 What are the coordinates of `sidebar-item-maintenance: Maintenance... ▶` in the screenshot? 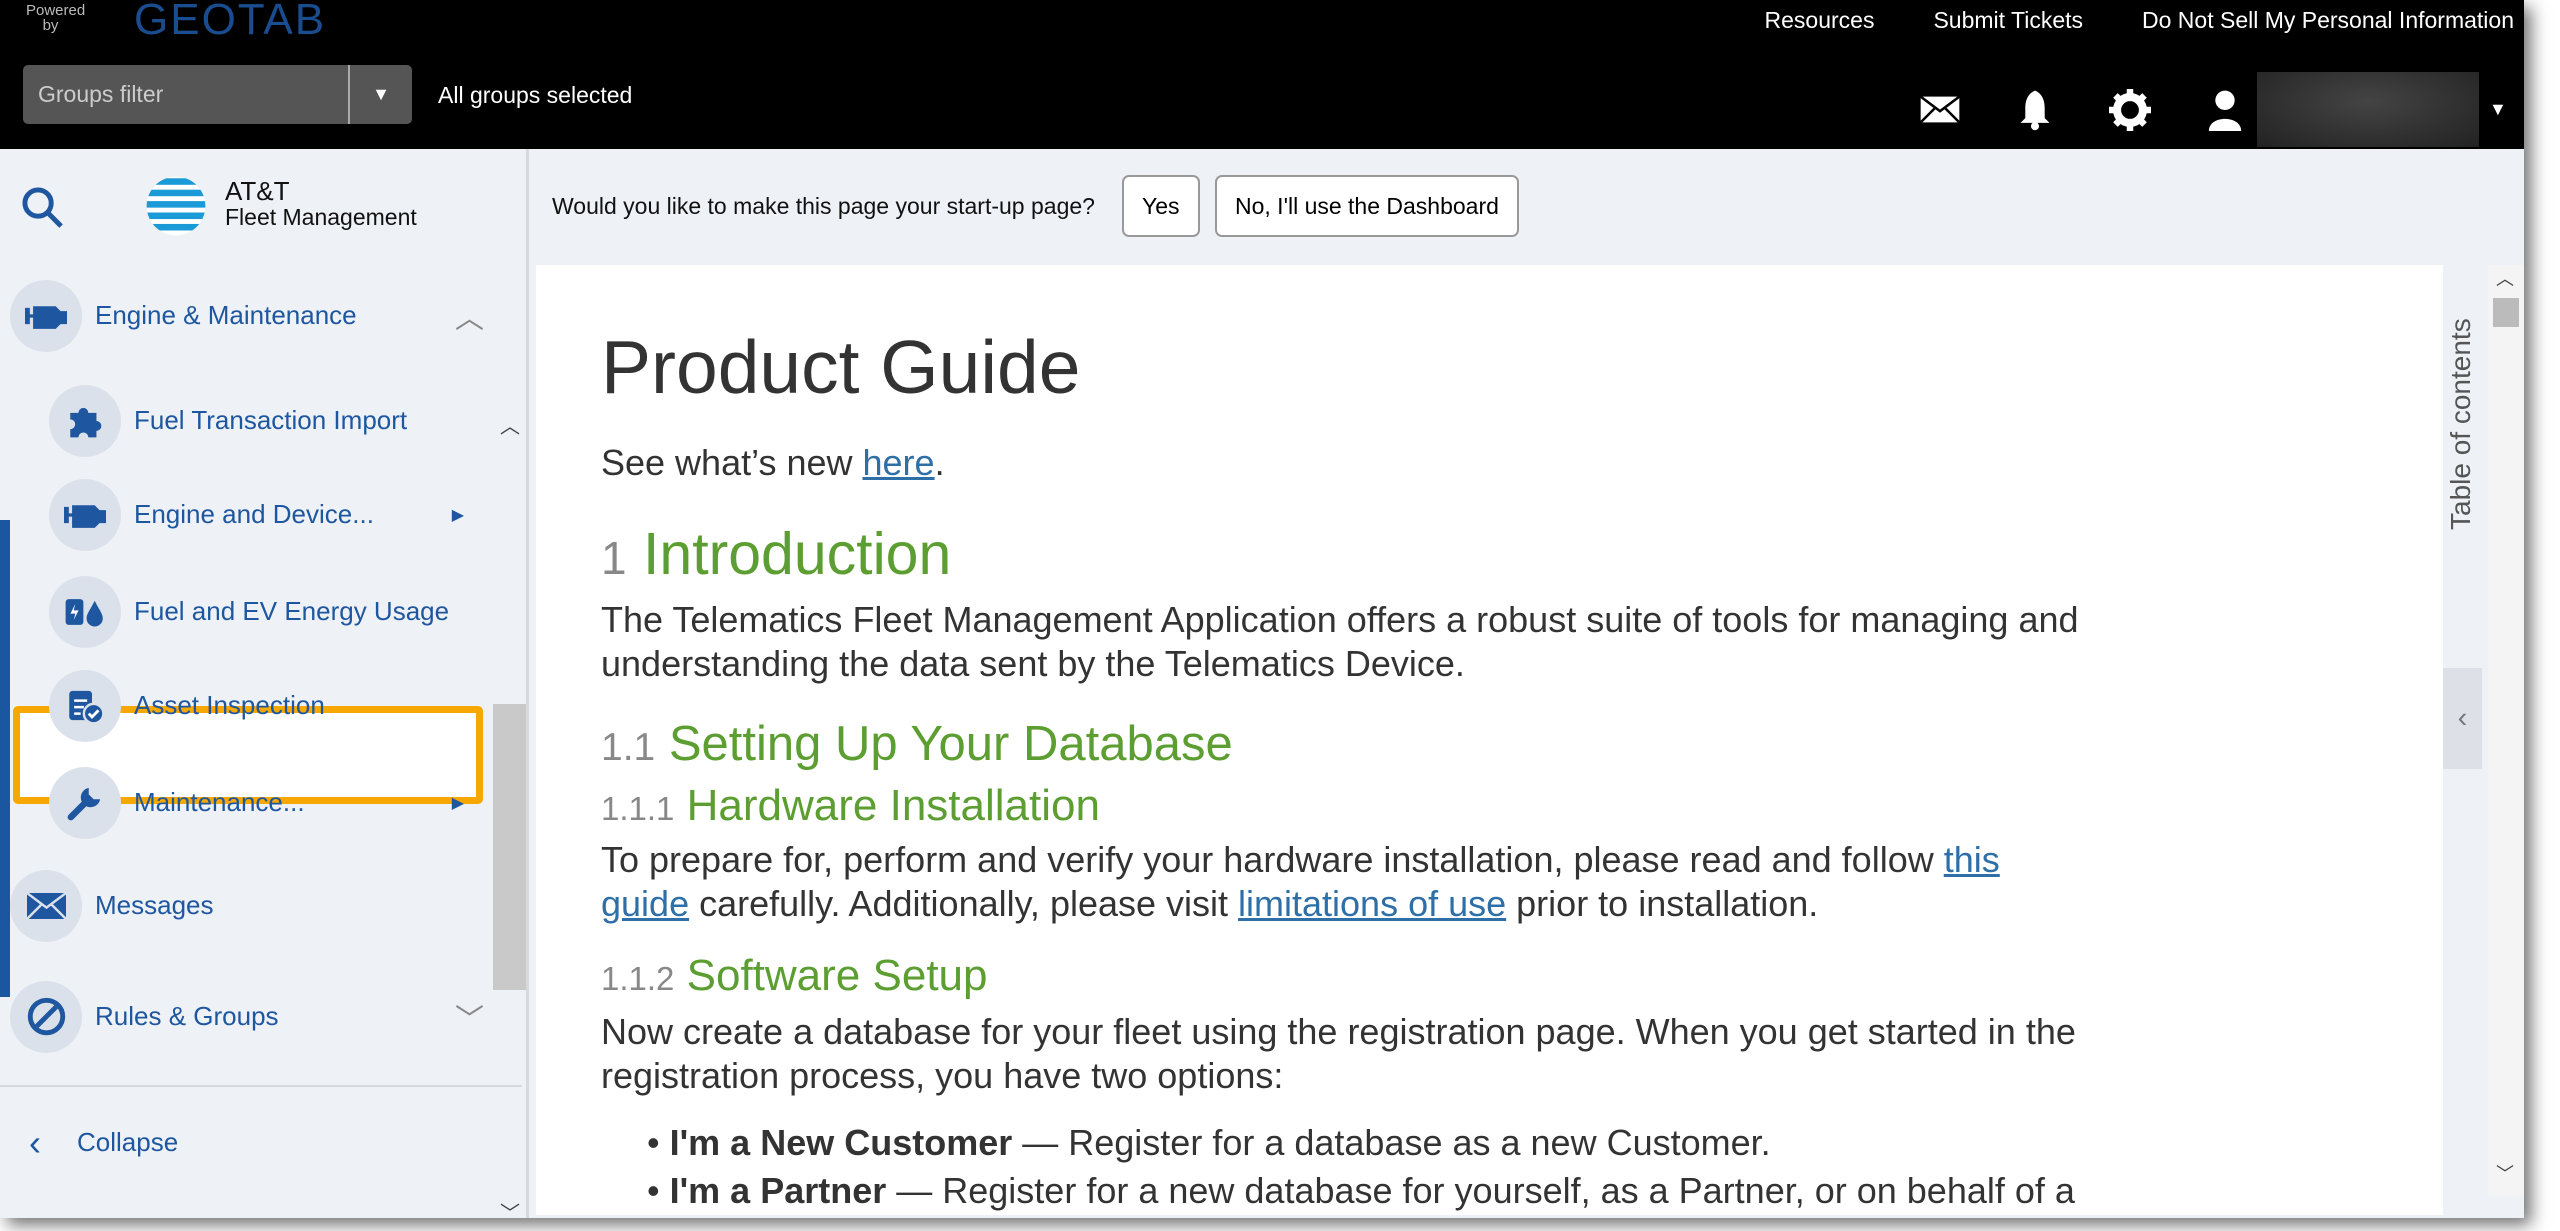 It's located at (269, 802).